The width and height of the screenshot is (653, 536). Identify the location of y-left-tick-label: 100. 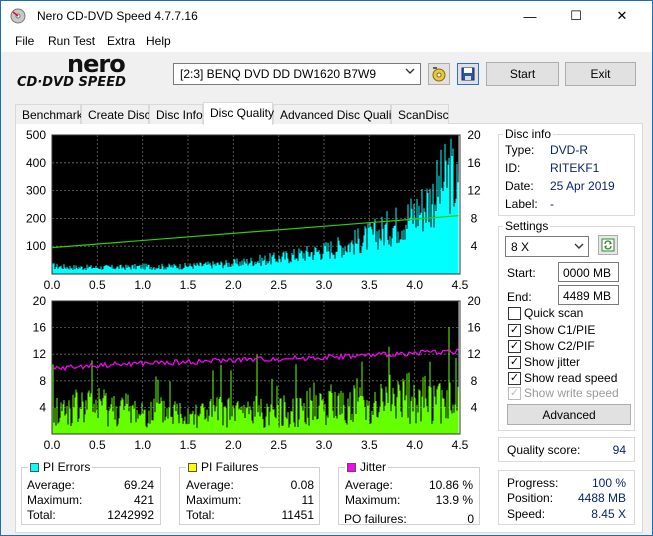
(36, 246).